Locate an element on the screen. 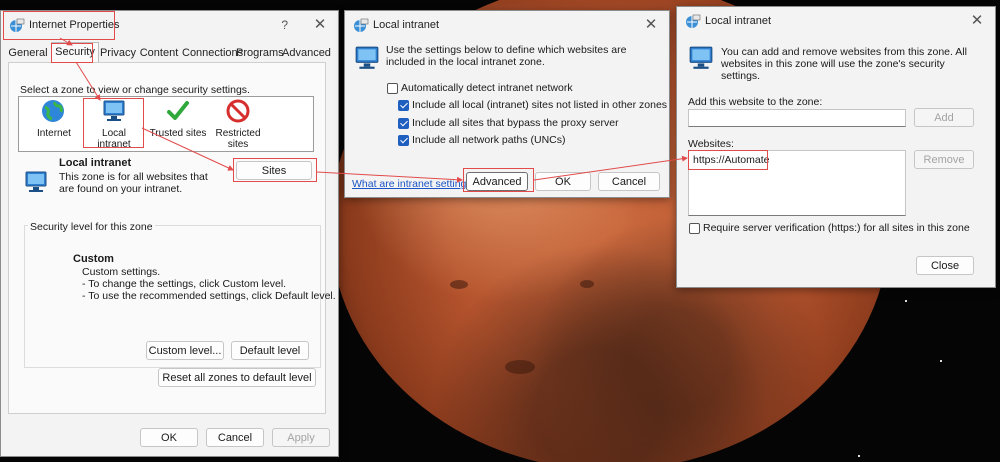  intranet-settings-help-link: What are intranet settings? is located at coordinates (414, 184).